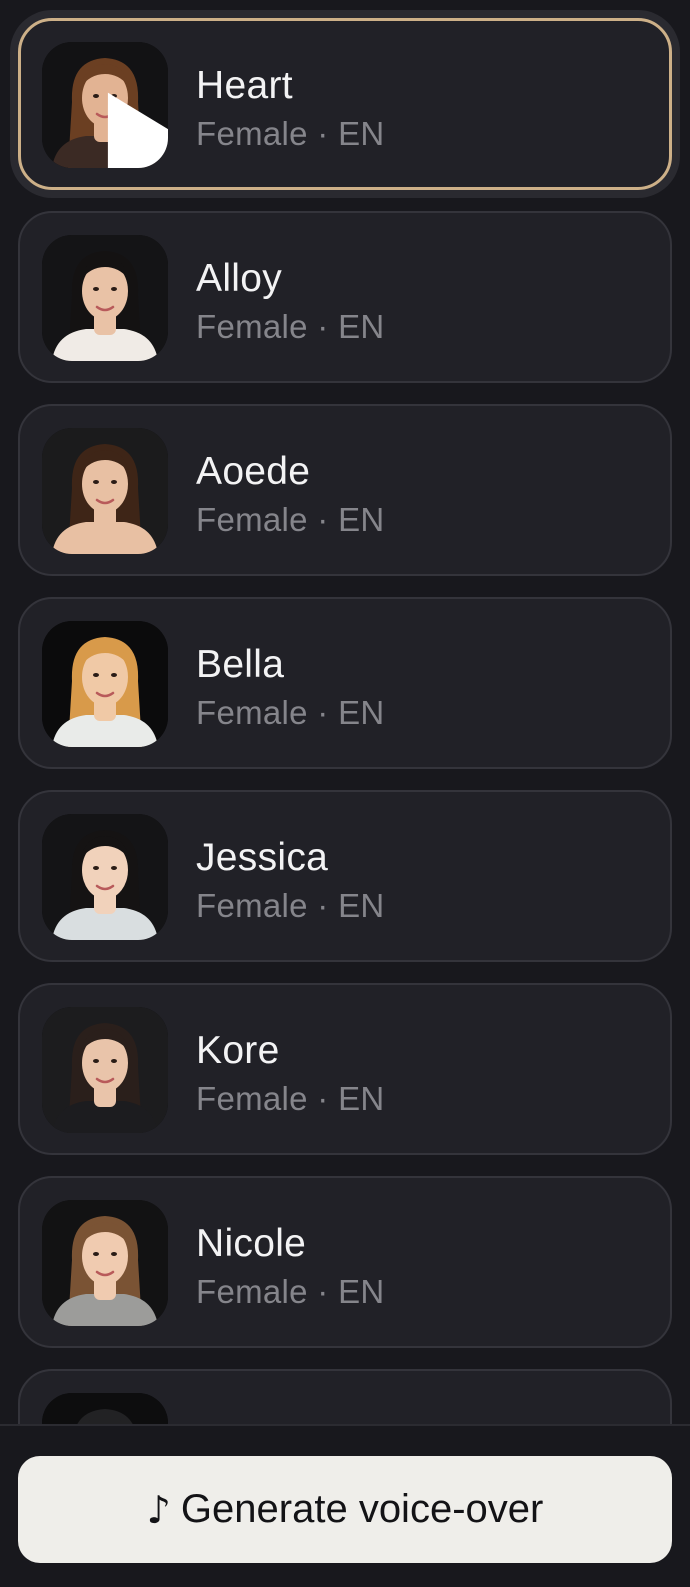  Describe the element at coordinates (240, 664) in the screenshot. I see `voice-name: Bella` at that location.